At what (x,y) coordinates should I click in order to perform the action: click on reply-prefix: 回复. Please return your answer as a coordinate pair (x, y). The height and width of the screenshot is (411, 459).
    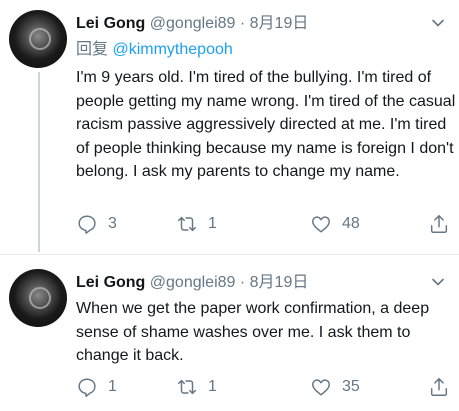
    Looking at the image, I should click on (92, 49).